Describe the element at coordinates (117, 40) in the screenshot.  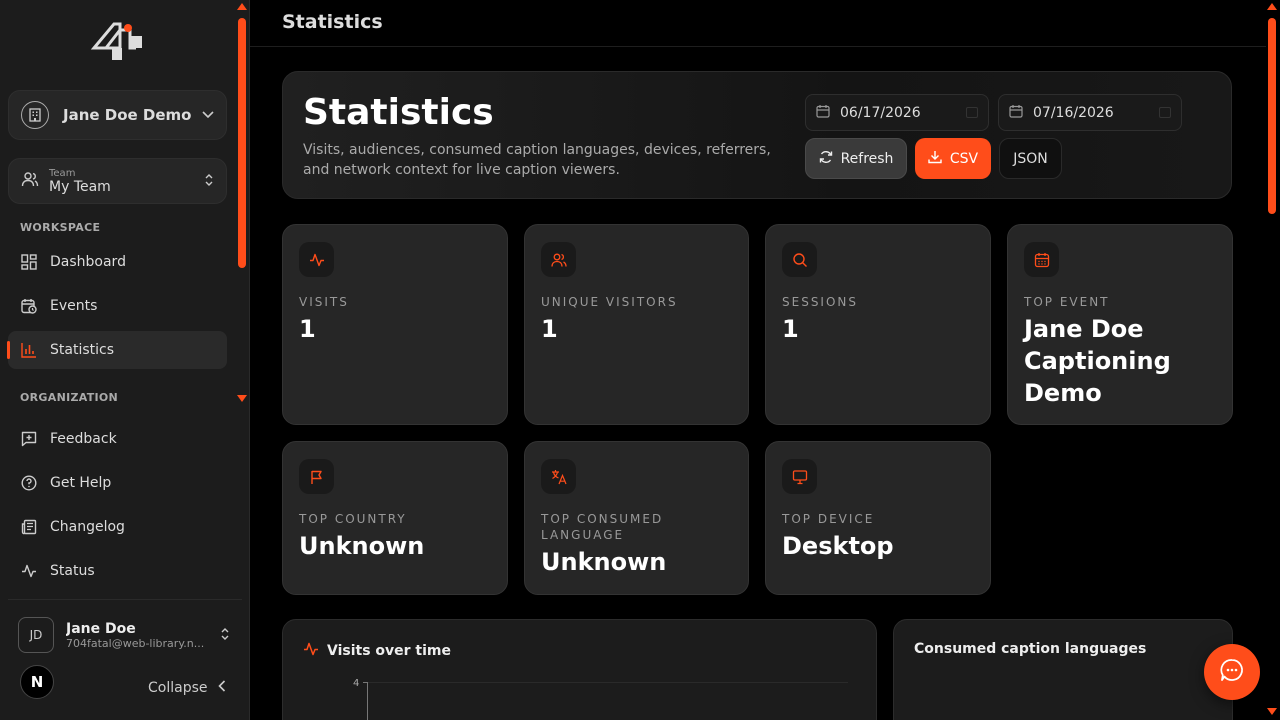
I see `app-logo` at that location.